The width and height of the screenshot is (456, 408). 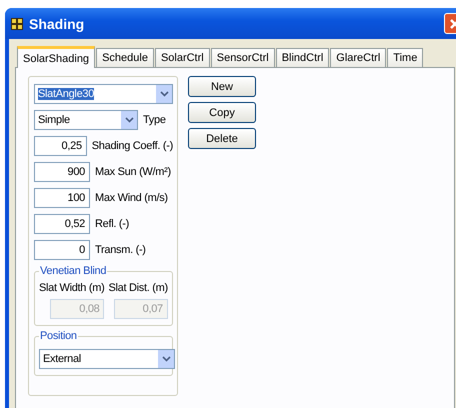 What do you see at coordinates (62, 198) in the screenshot?
I see `input-field: 100` at bounding box center [62, 198].